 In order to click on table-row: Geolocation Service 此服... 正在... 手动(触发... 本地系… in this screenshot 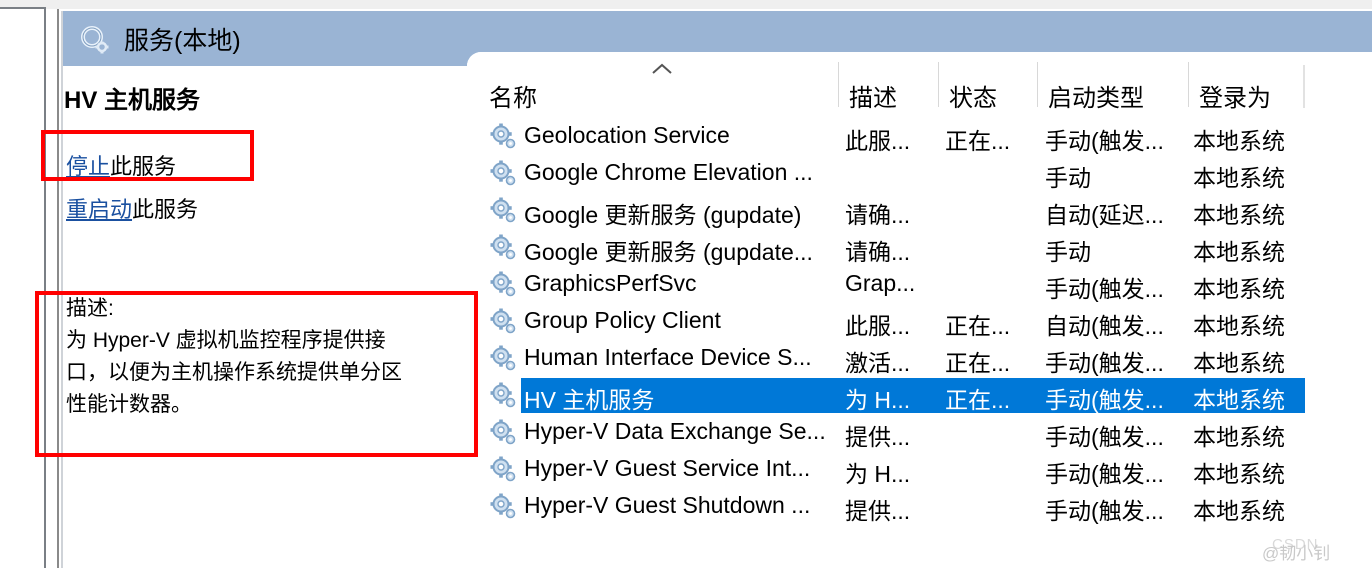, I will do `click(919, 136)`.